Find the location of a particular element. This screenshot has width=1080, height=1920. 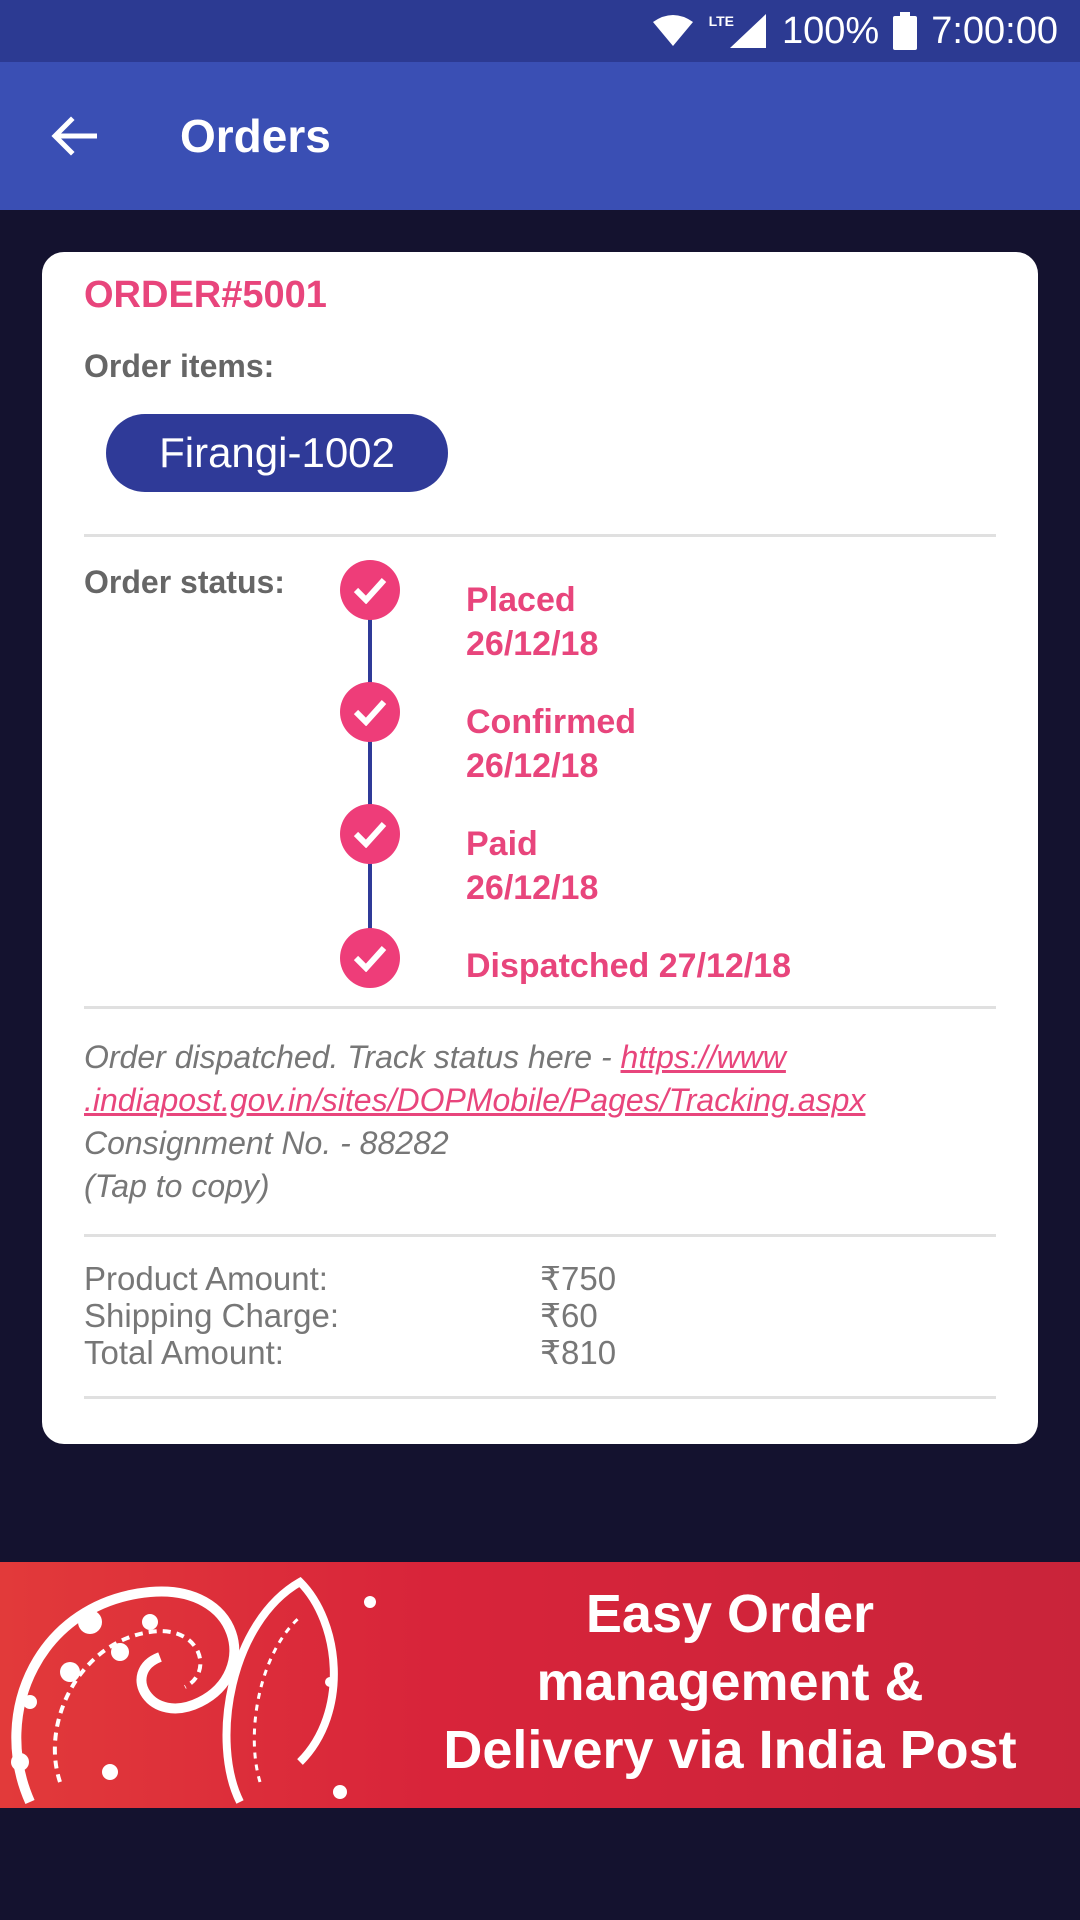

app-bar: Orders is located at coordinates (540, 136).